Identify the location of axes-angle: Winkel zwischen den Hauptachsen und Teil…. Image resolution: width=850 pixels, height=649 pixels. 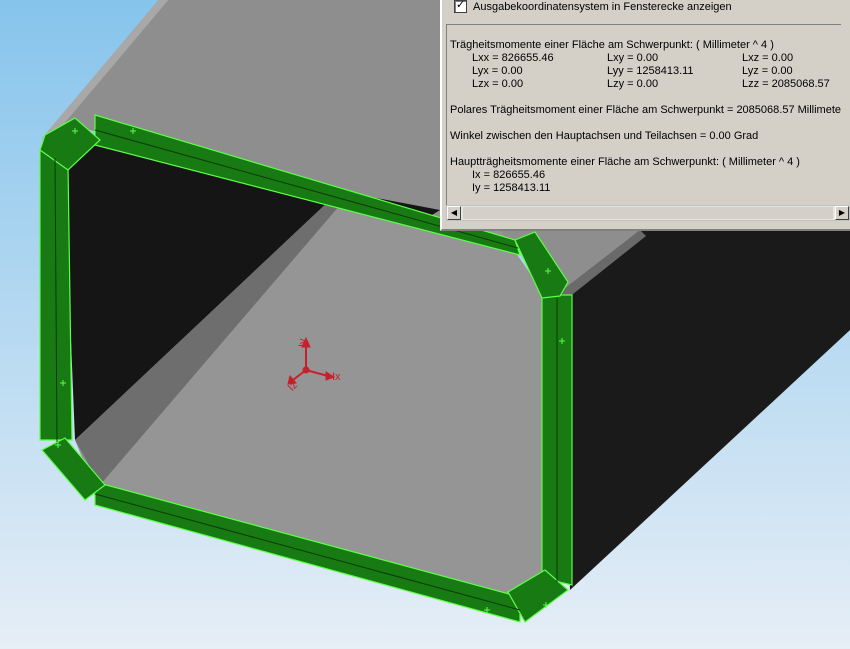
(604, 136).